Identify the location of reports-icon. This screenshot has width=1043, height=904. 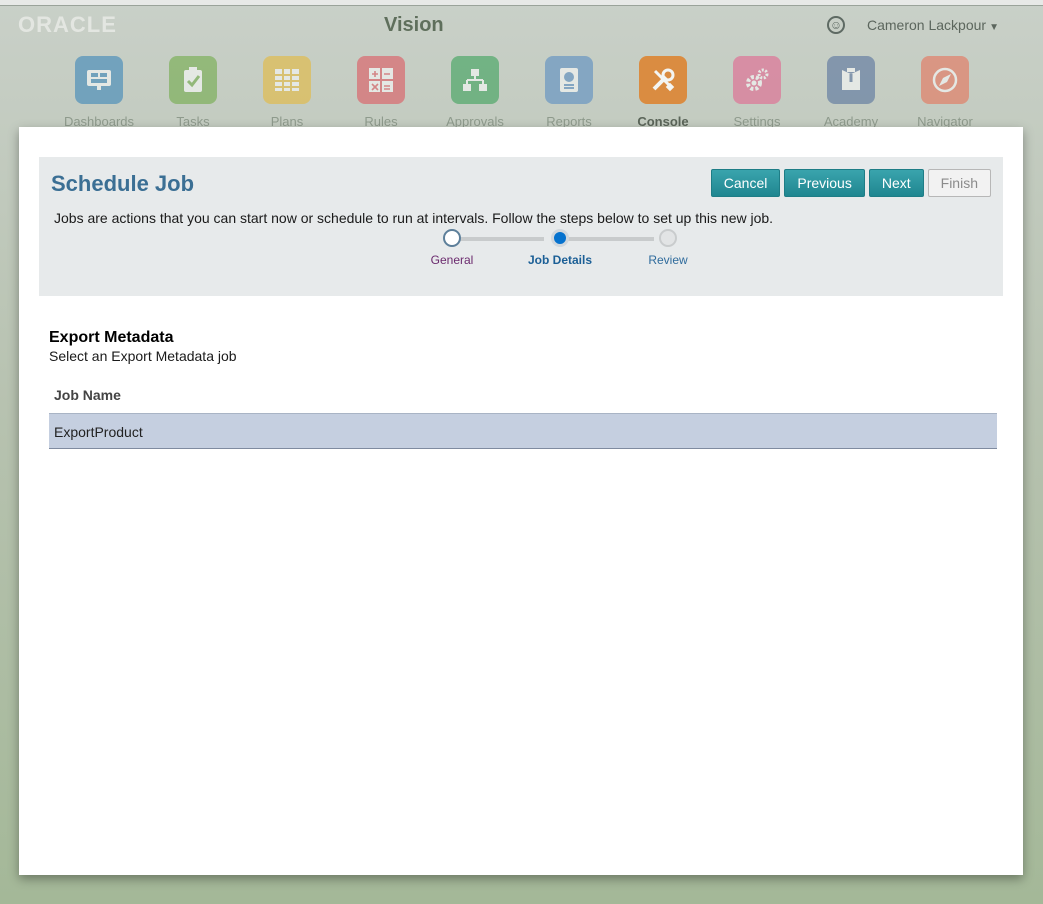
(569, 80).